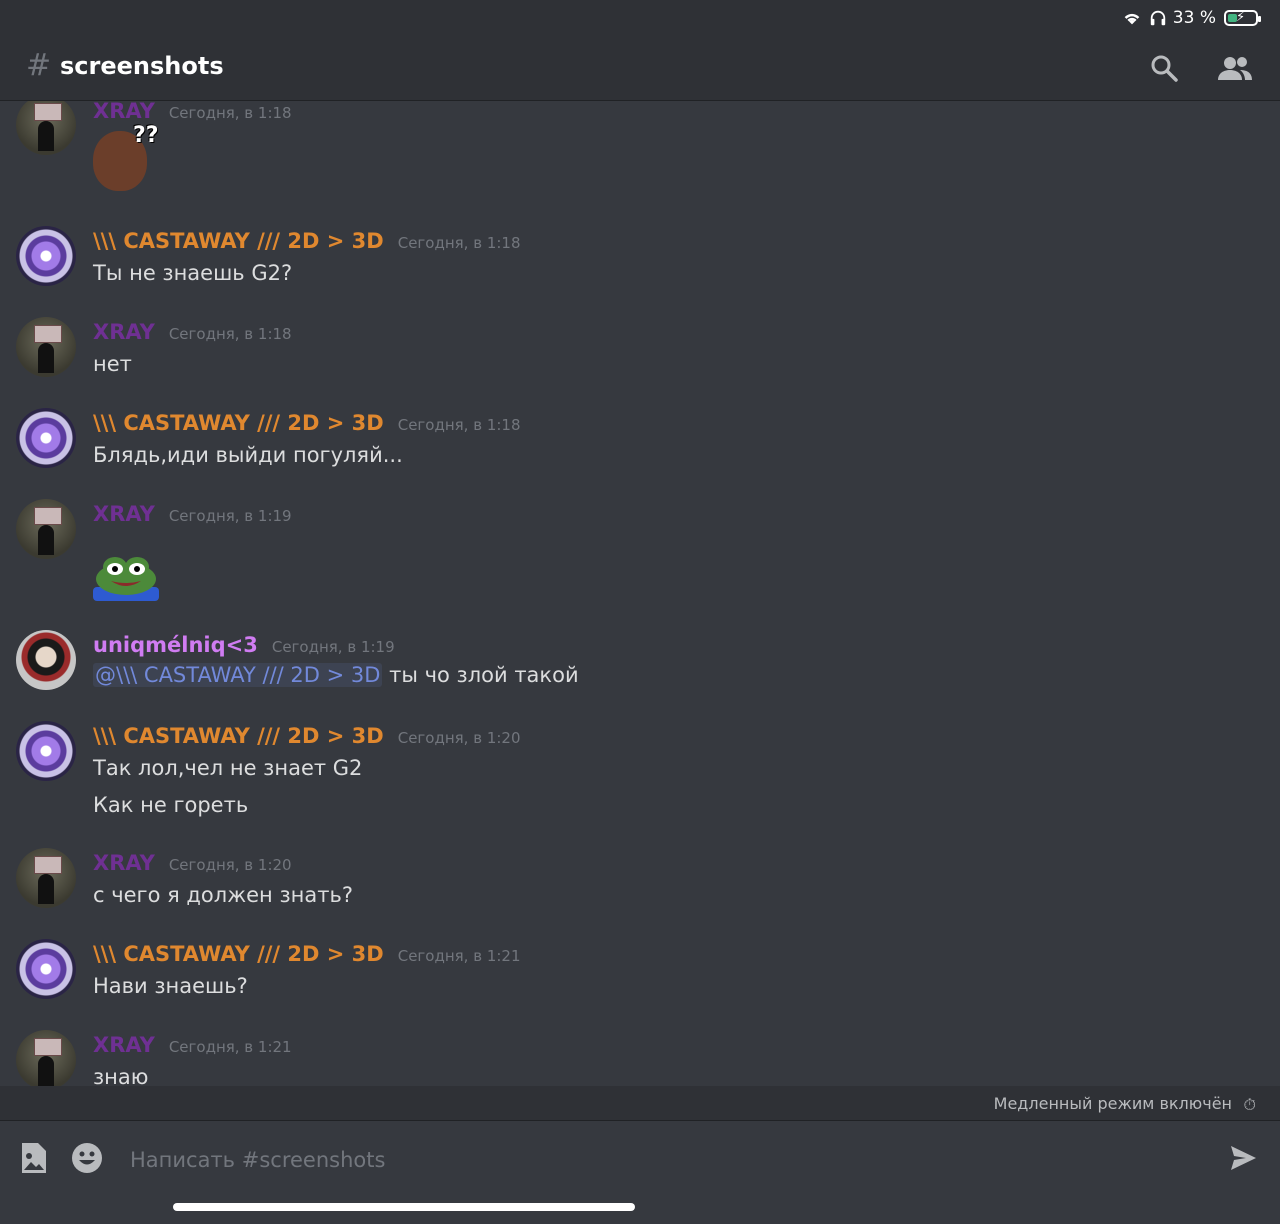 Image resolution: width=1280 pixels, height=1224 pixels. Describe the element at coordinates (175, 645) in the screenshot. I see `author-name: uniqmélniq<3` at that location.